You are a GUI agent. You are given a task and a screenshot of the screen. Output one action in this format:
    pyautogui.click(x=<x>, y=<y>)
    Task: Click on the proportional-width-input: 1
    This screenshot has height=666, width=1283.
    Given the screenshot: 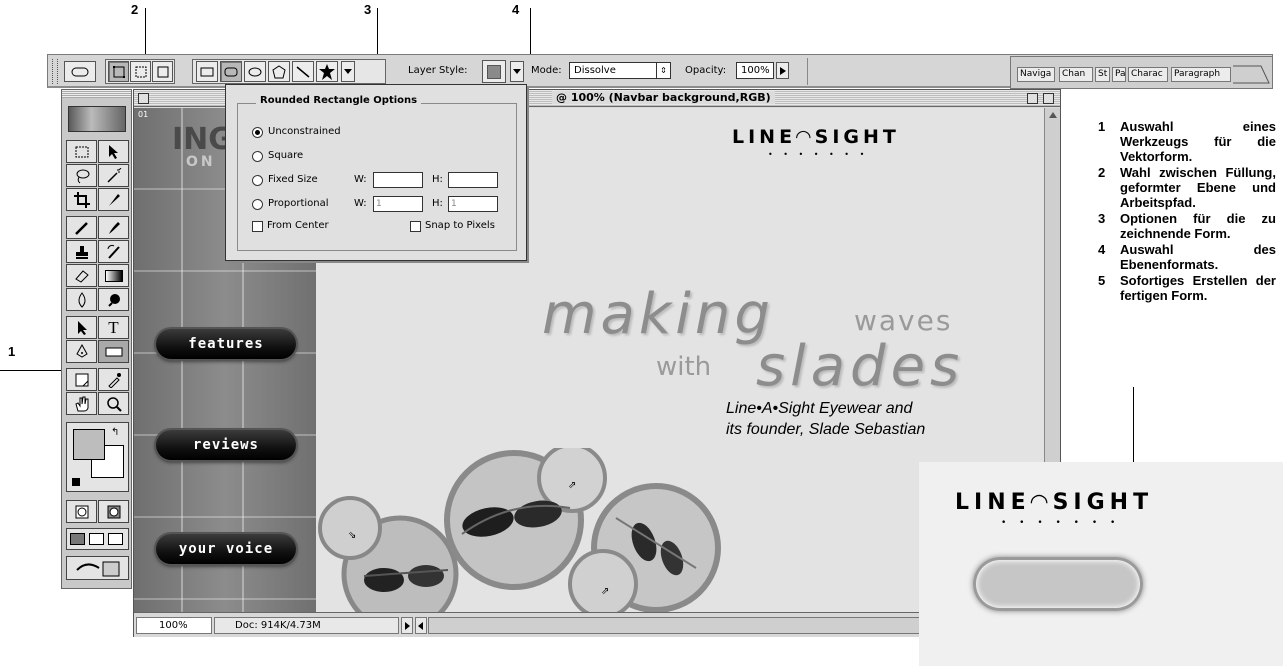 What is the action you would take?
    pyautogui.click(x=398, y=204)
    